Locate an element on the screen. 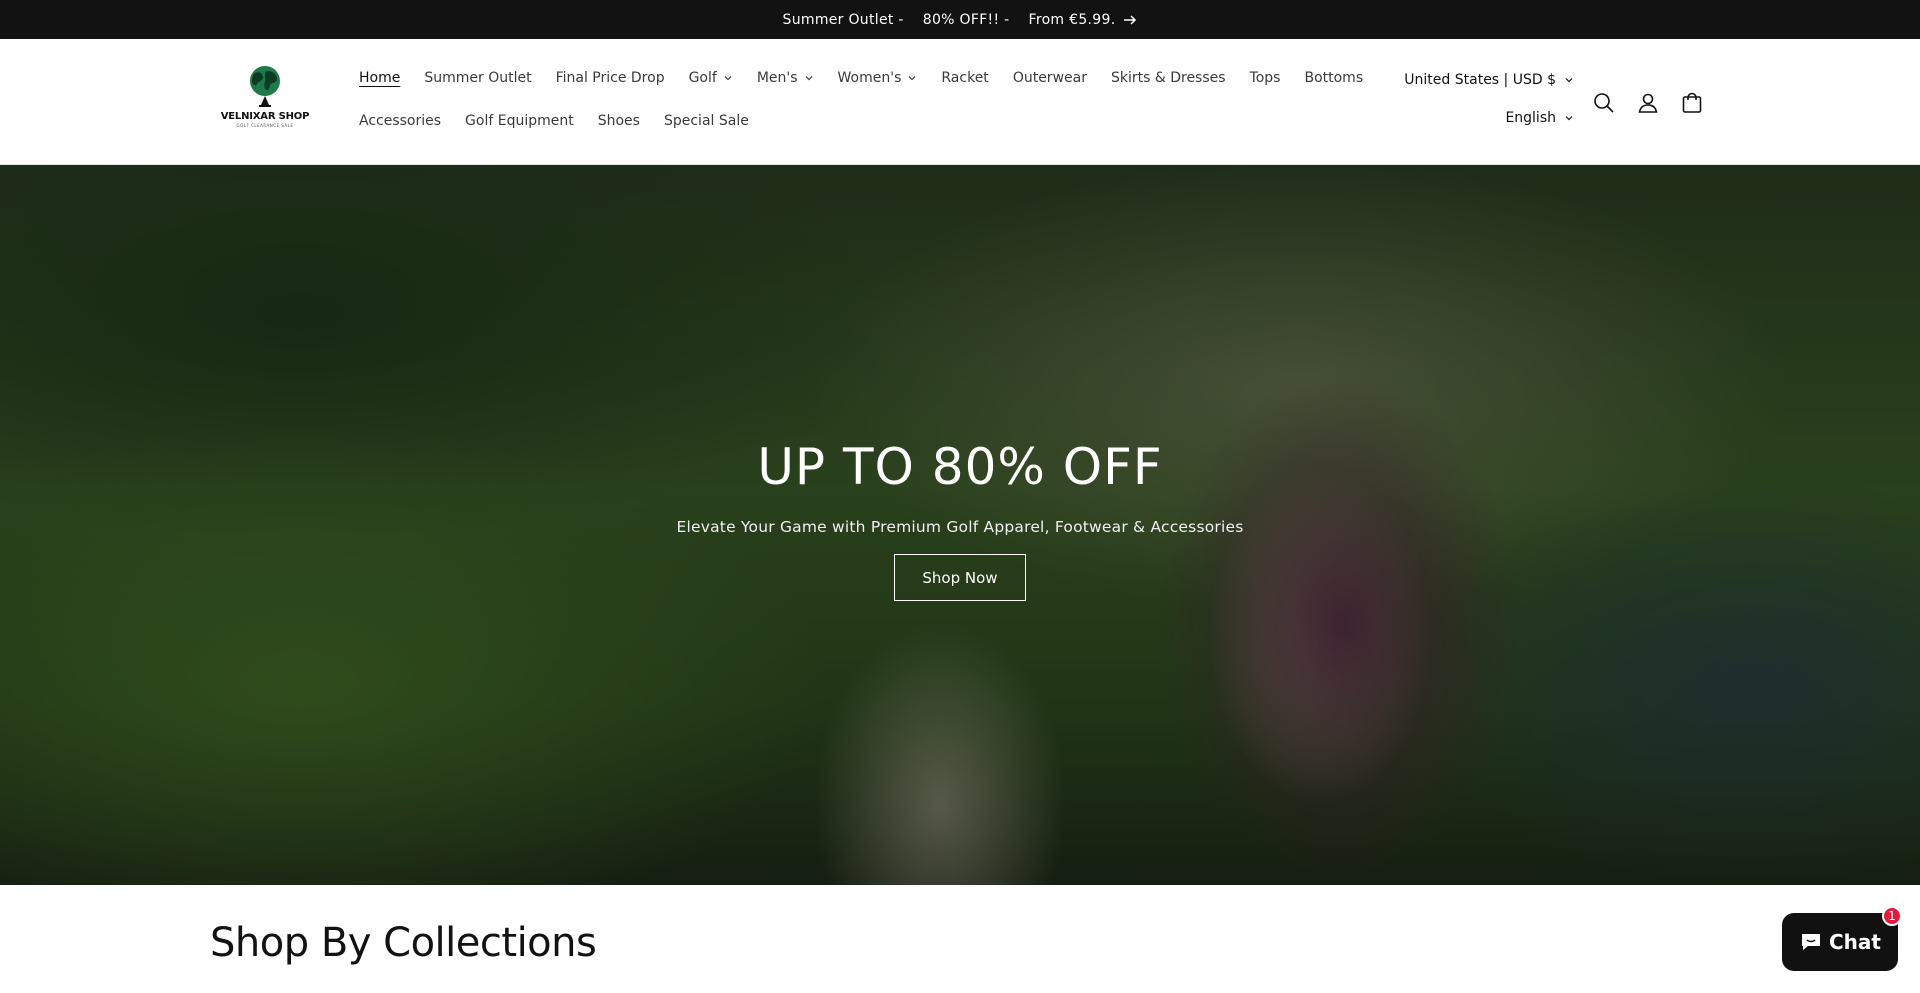  nav-label: Golf is located at coordinates (702, 78).